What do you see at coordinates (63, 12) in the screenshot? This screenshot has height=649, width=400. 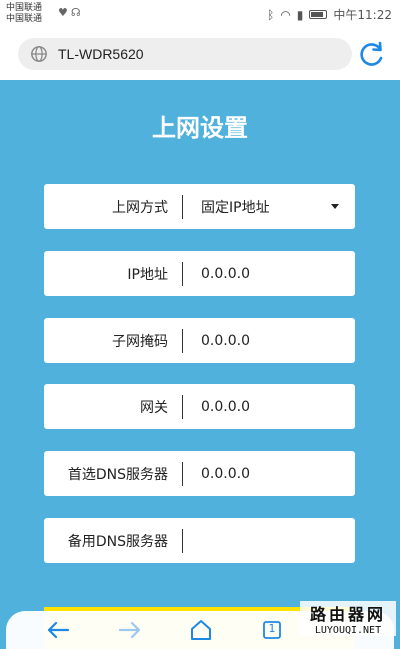 I see `heart-icon: ♥` at bounding box center [63, 12].